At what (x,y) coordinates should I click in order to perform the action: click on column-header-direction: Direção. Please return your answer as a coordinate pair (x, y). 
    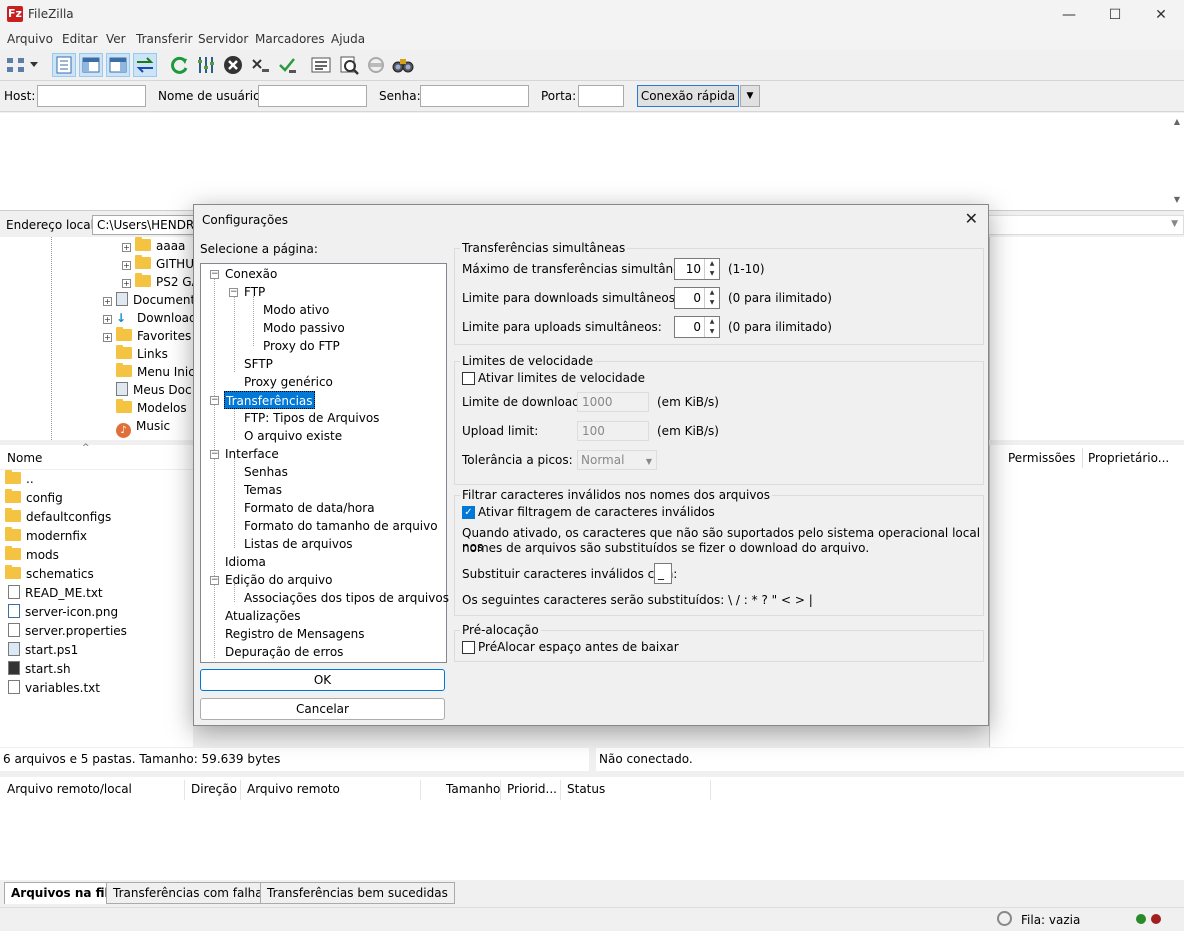
    Looking at the image, I should click on (214, 789).